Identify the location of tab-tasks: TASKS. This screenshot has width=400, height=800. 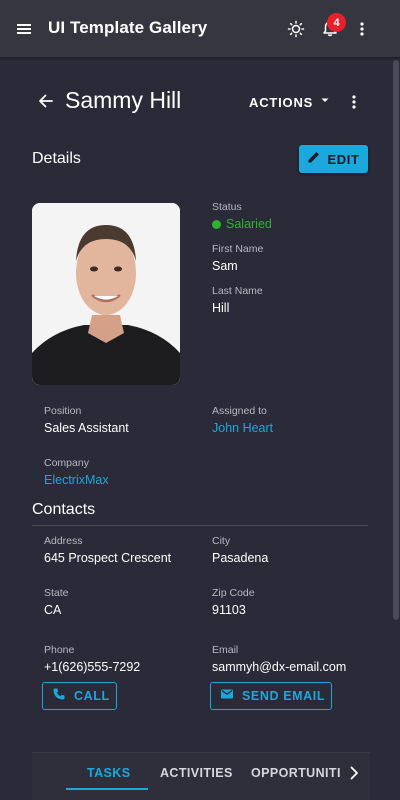
(108, 773).